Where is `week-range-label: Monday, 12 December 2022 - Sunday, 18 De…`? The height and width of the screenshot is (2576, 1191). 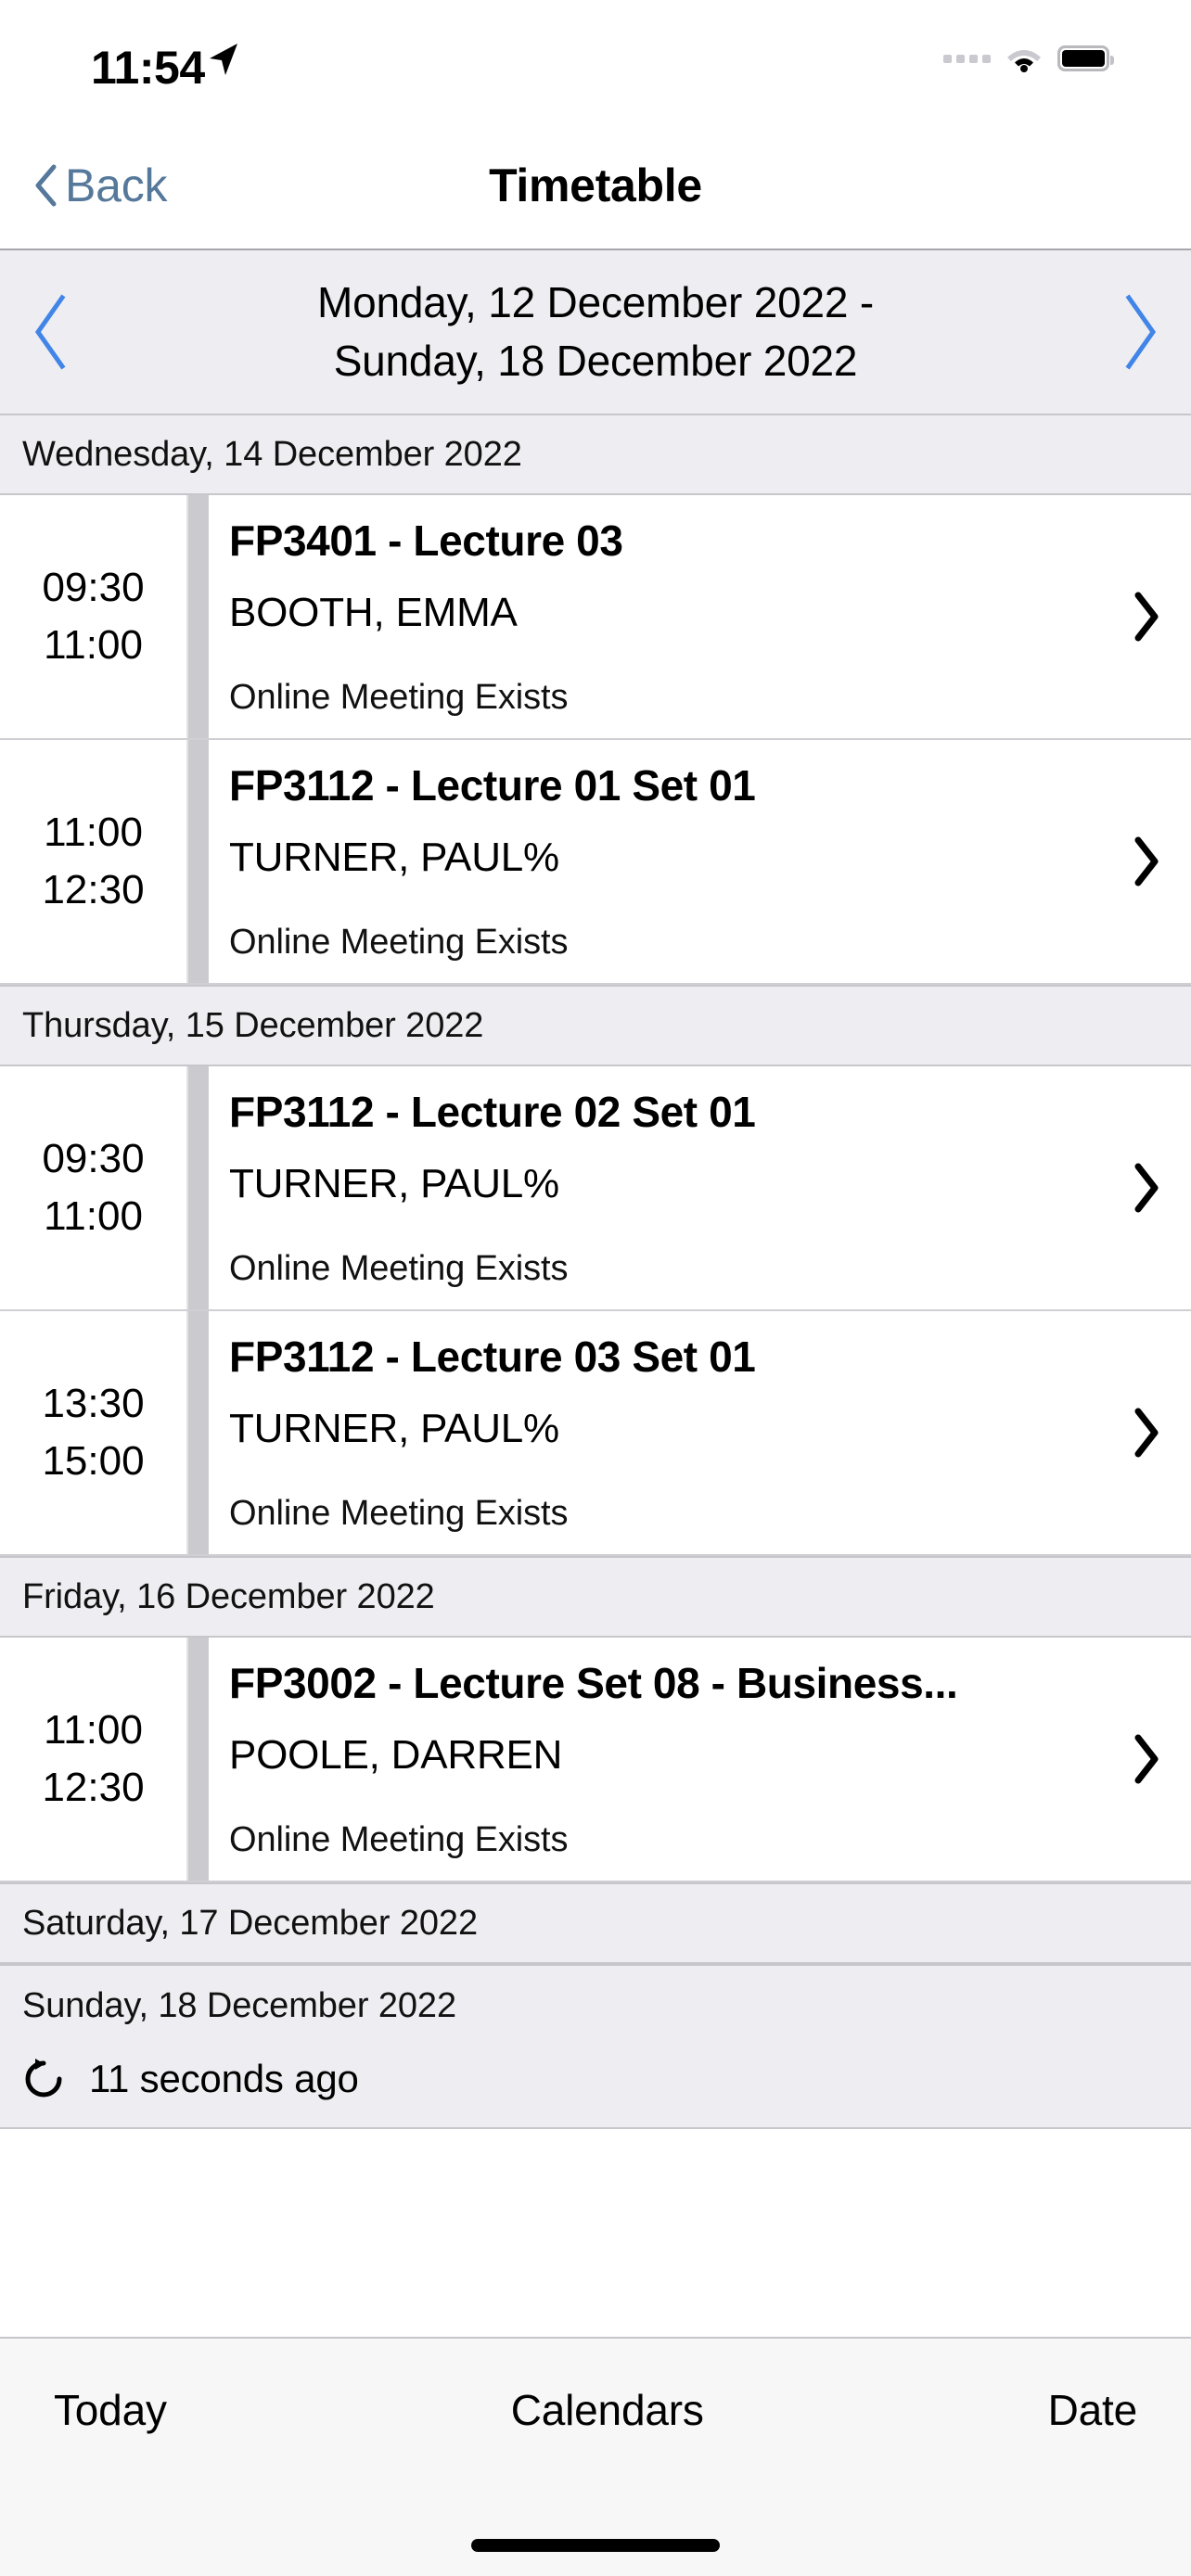
week-range-label: Monday, 12 December 2022 - Sunday, 18 De… is located at coordinates (595, 333).